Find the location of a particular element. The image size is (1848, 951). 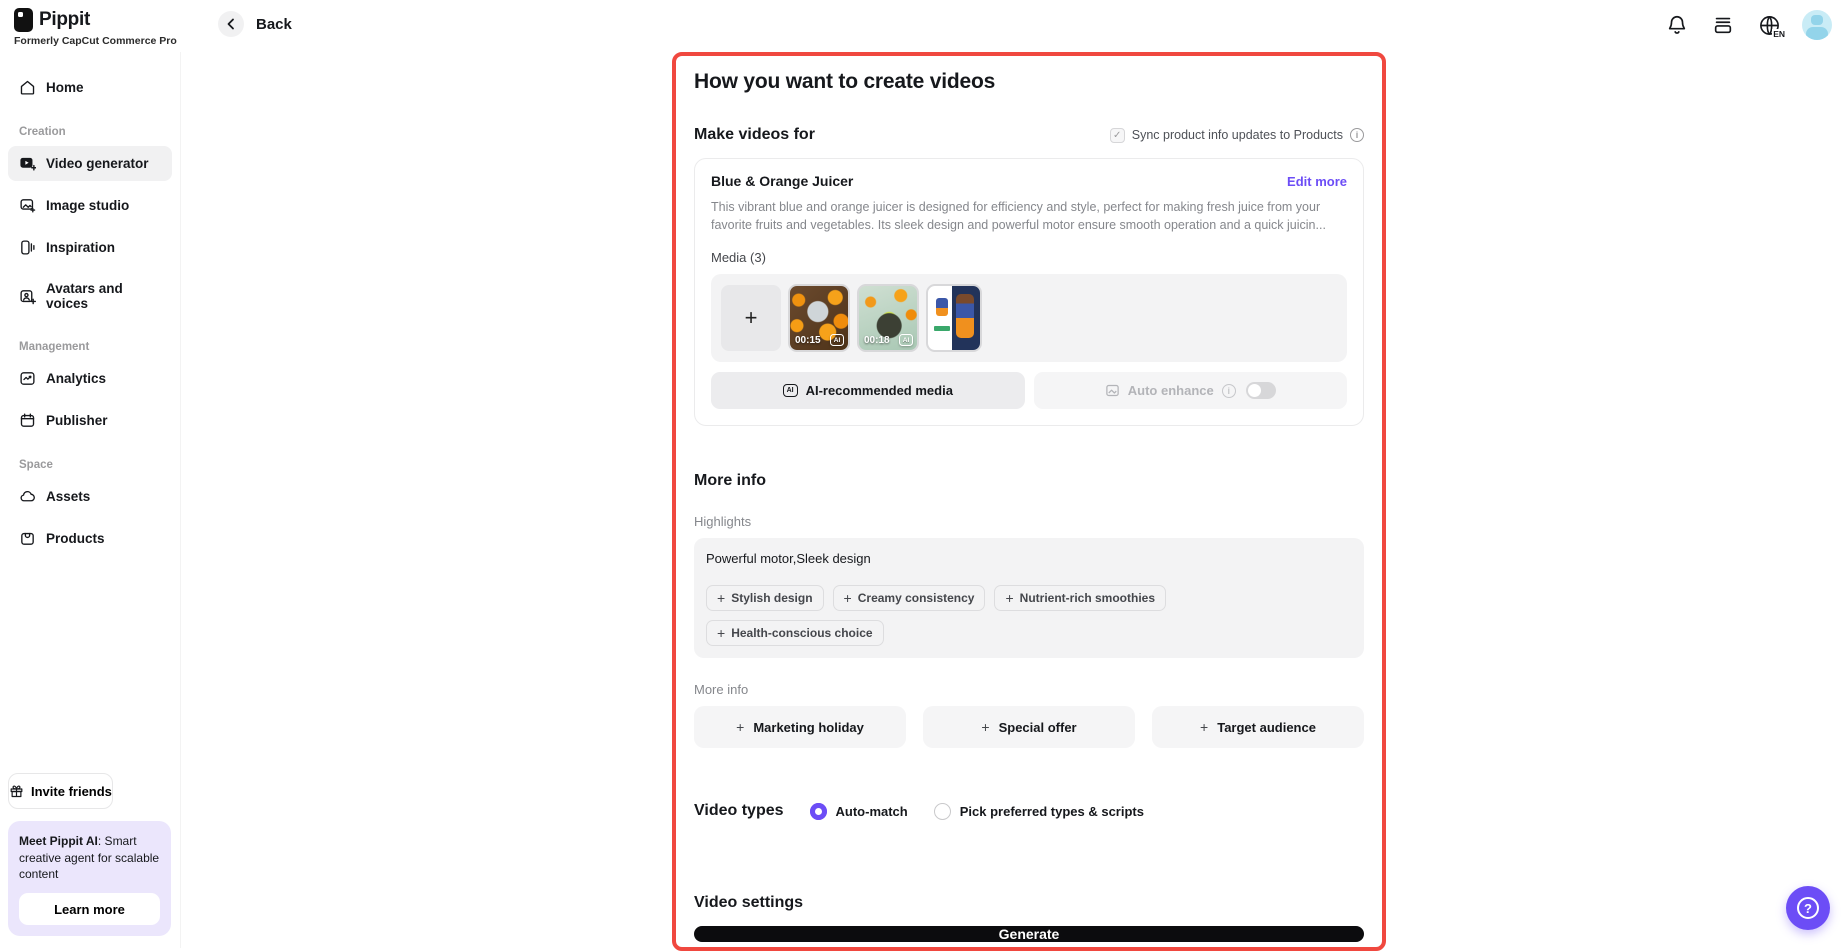

add-marketing-holiday-button: + Marketing holiday is located at coordinates (800, 727).